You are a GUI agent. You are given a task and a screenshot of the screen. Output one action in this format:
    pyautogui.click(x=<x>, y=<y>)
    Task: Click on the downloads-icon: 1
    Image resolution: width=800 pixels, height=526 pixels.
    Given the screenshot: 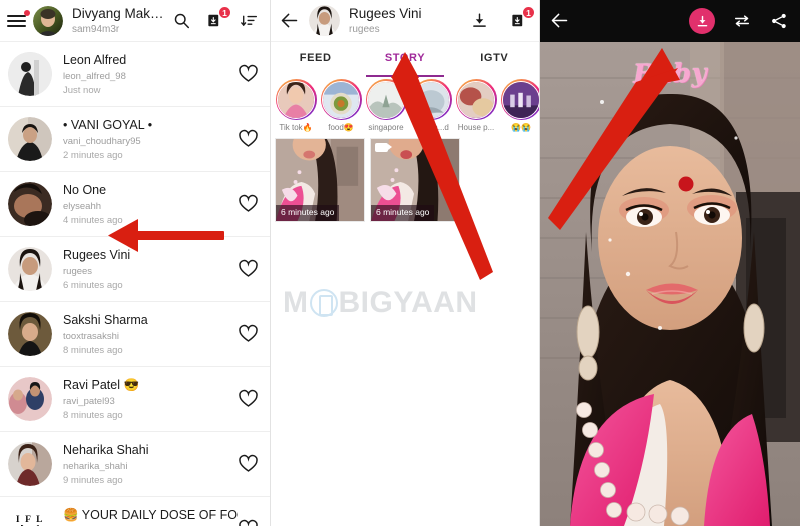 What is the action you would take?
    pyautogui.click(x=218, y=18)
    